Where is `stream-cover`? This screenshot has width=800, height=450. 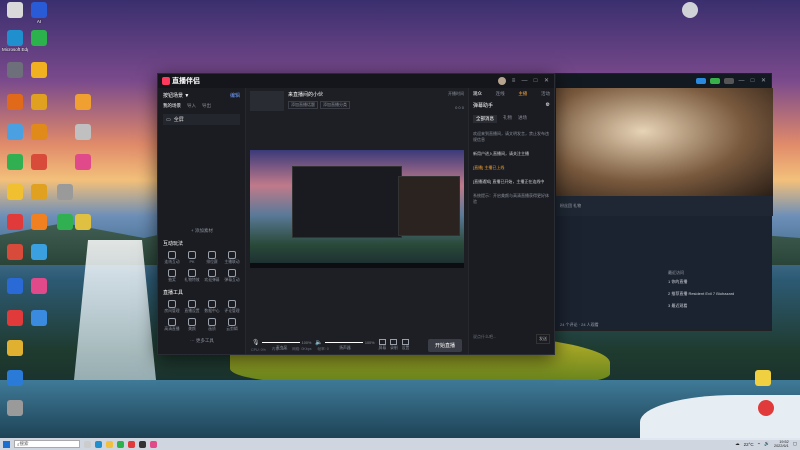 stream-cover is located at coordinates (267, 101).